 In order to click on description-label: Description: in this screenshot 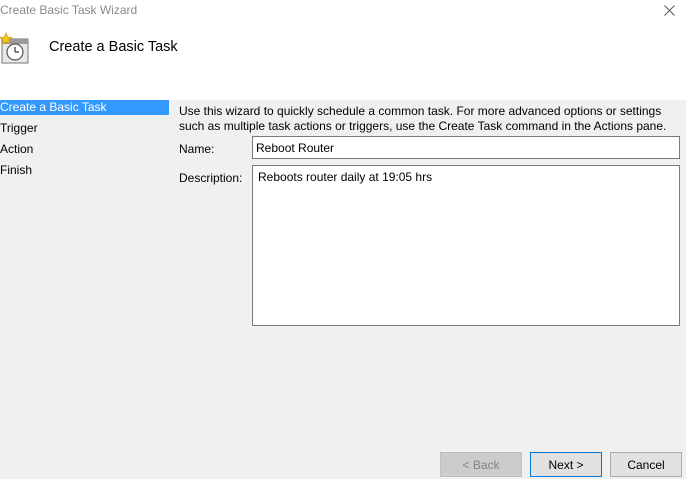, I will do `click(211, 178)`.